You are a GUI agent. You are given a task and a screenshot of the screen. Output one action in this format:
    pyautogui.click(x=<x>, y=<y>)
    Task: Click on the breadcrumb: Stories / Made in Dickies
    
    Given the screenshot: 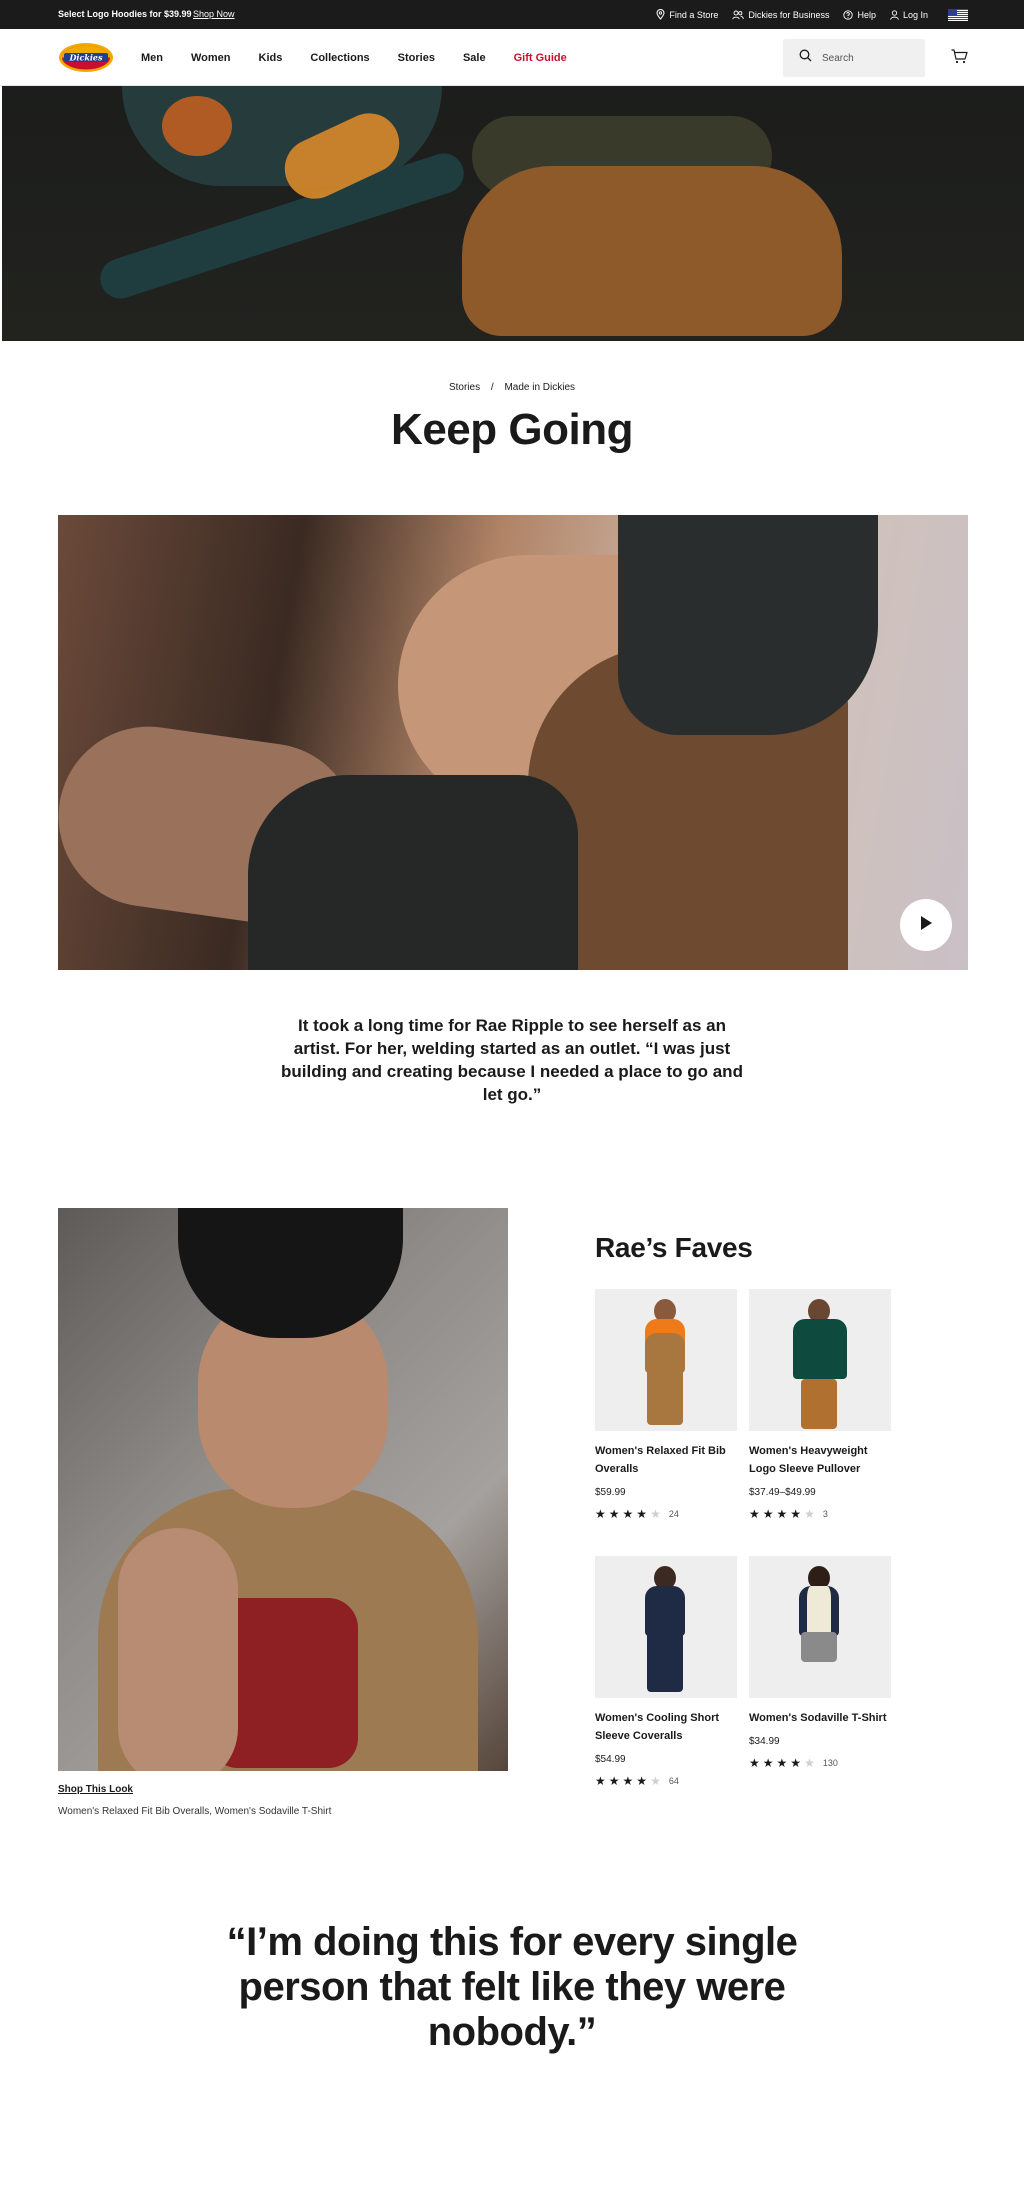 What is the action you would take?
    pyautogui.click(x=512, y=387)
    